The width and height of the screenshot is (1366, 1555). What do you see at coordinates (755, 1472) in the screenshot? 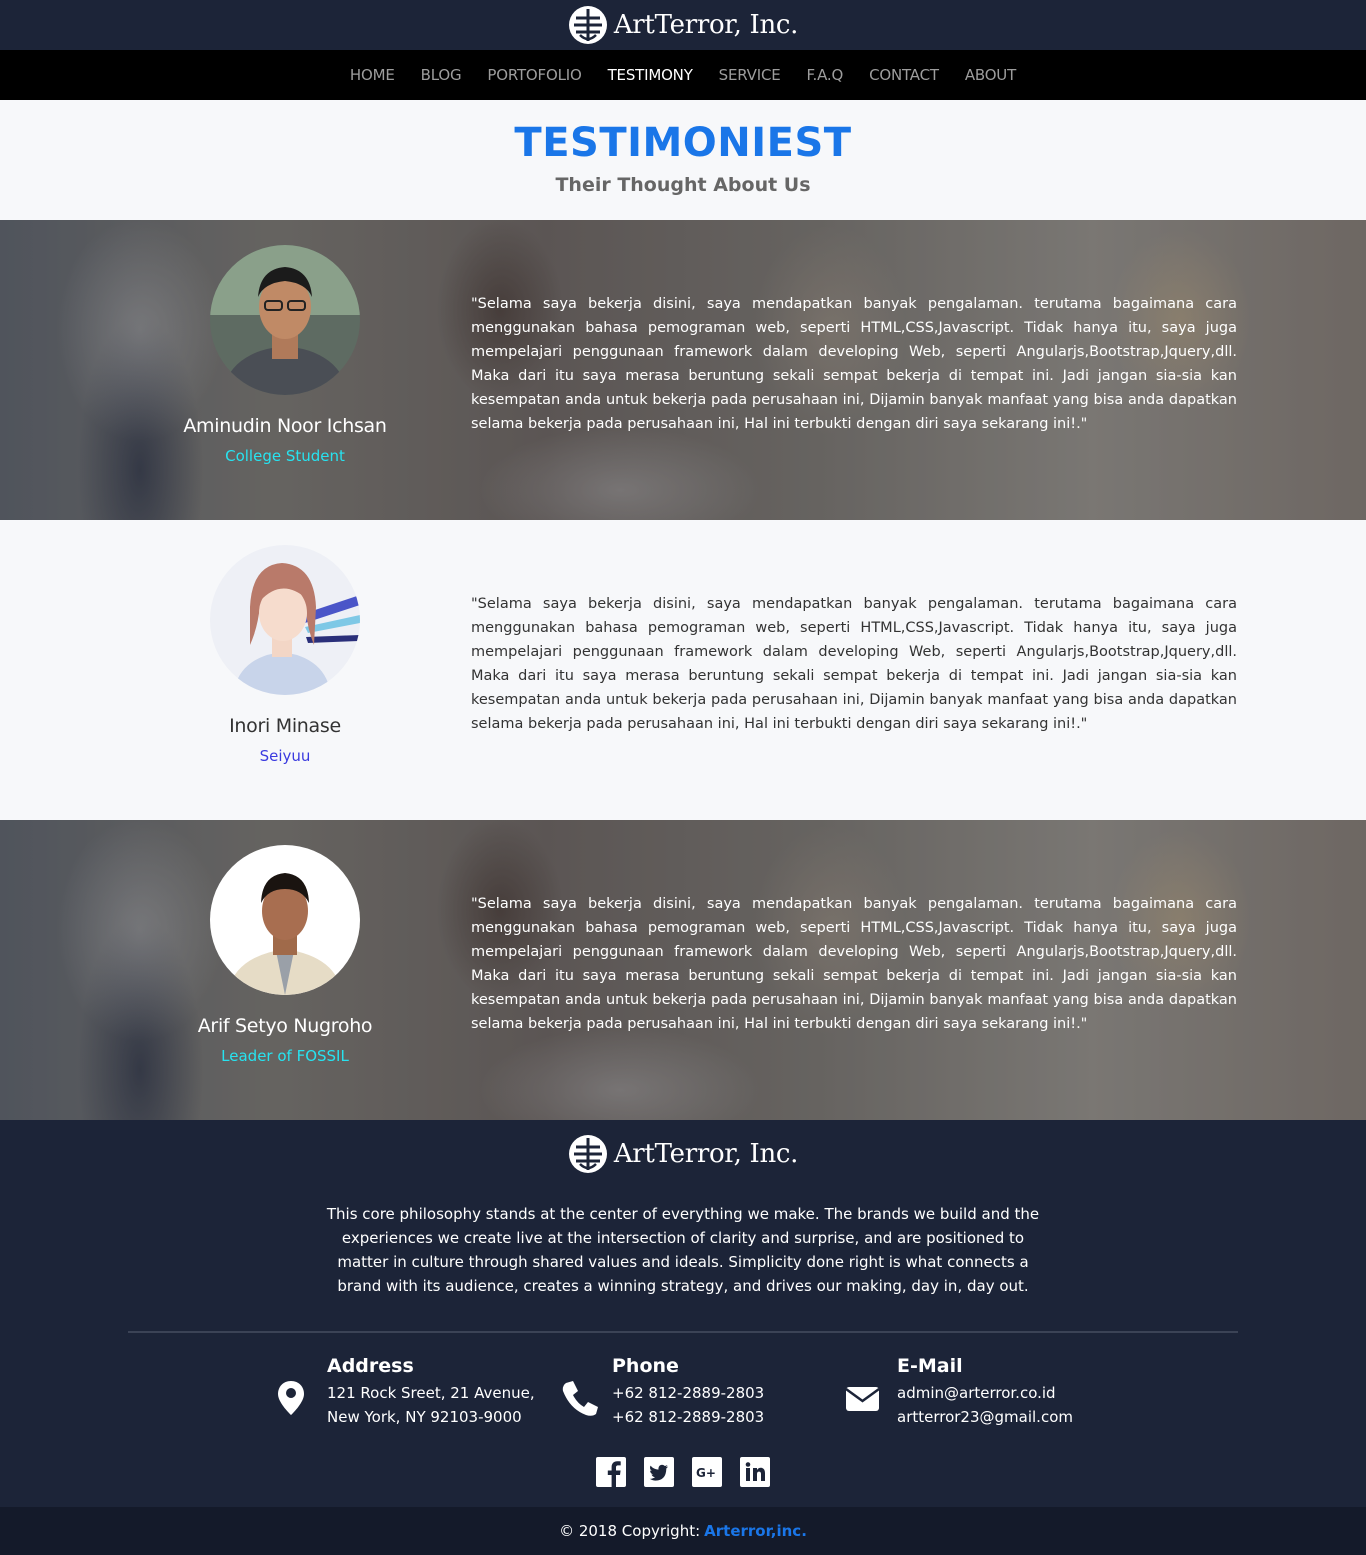
I see `linkedin-icon` at bounding box center [755, 1472].